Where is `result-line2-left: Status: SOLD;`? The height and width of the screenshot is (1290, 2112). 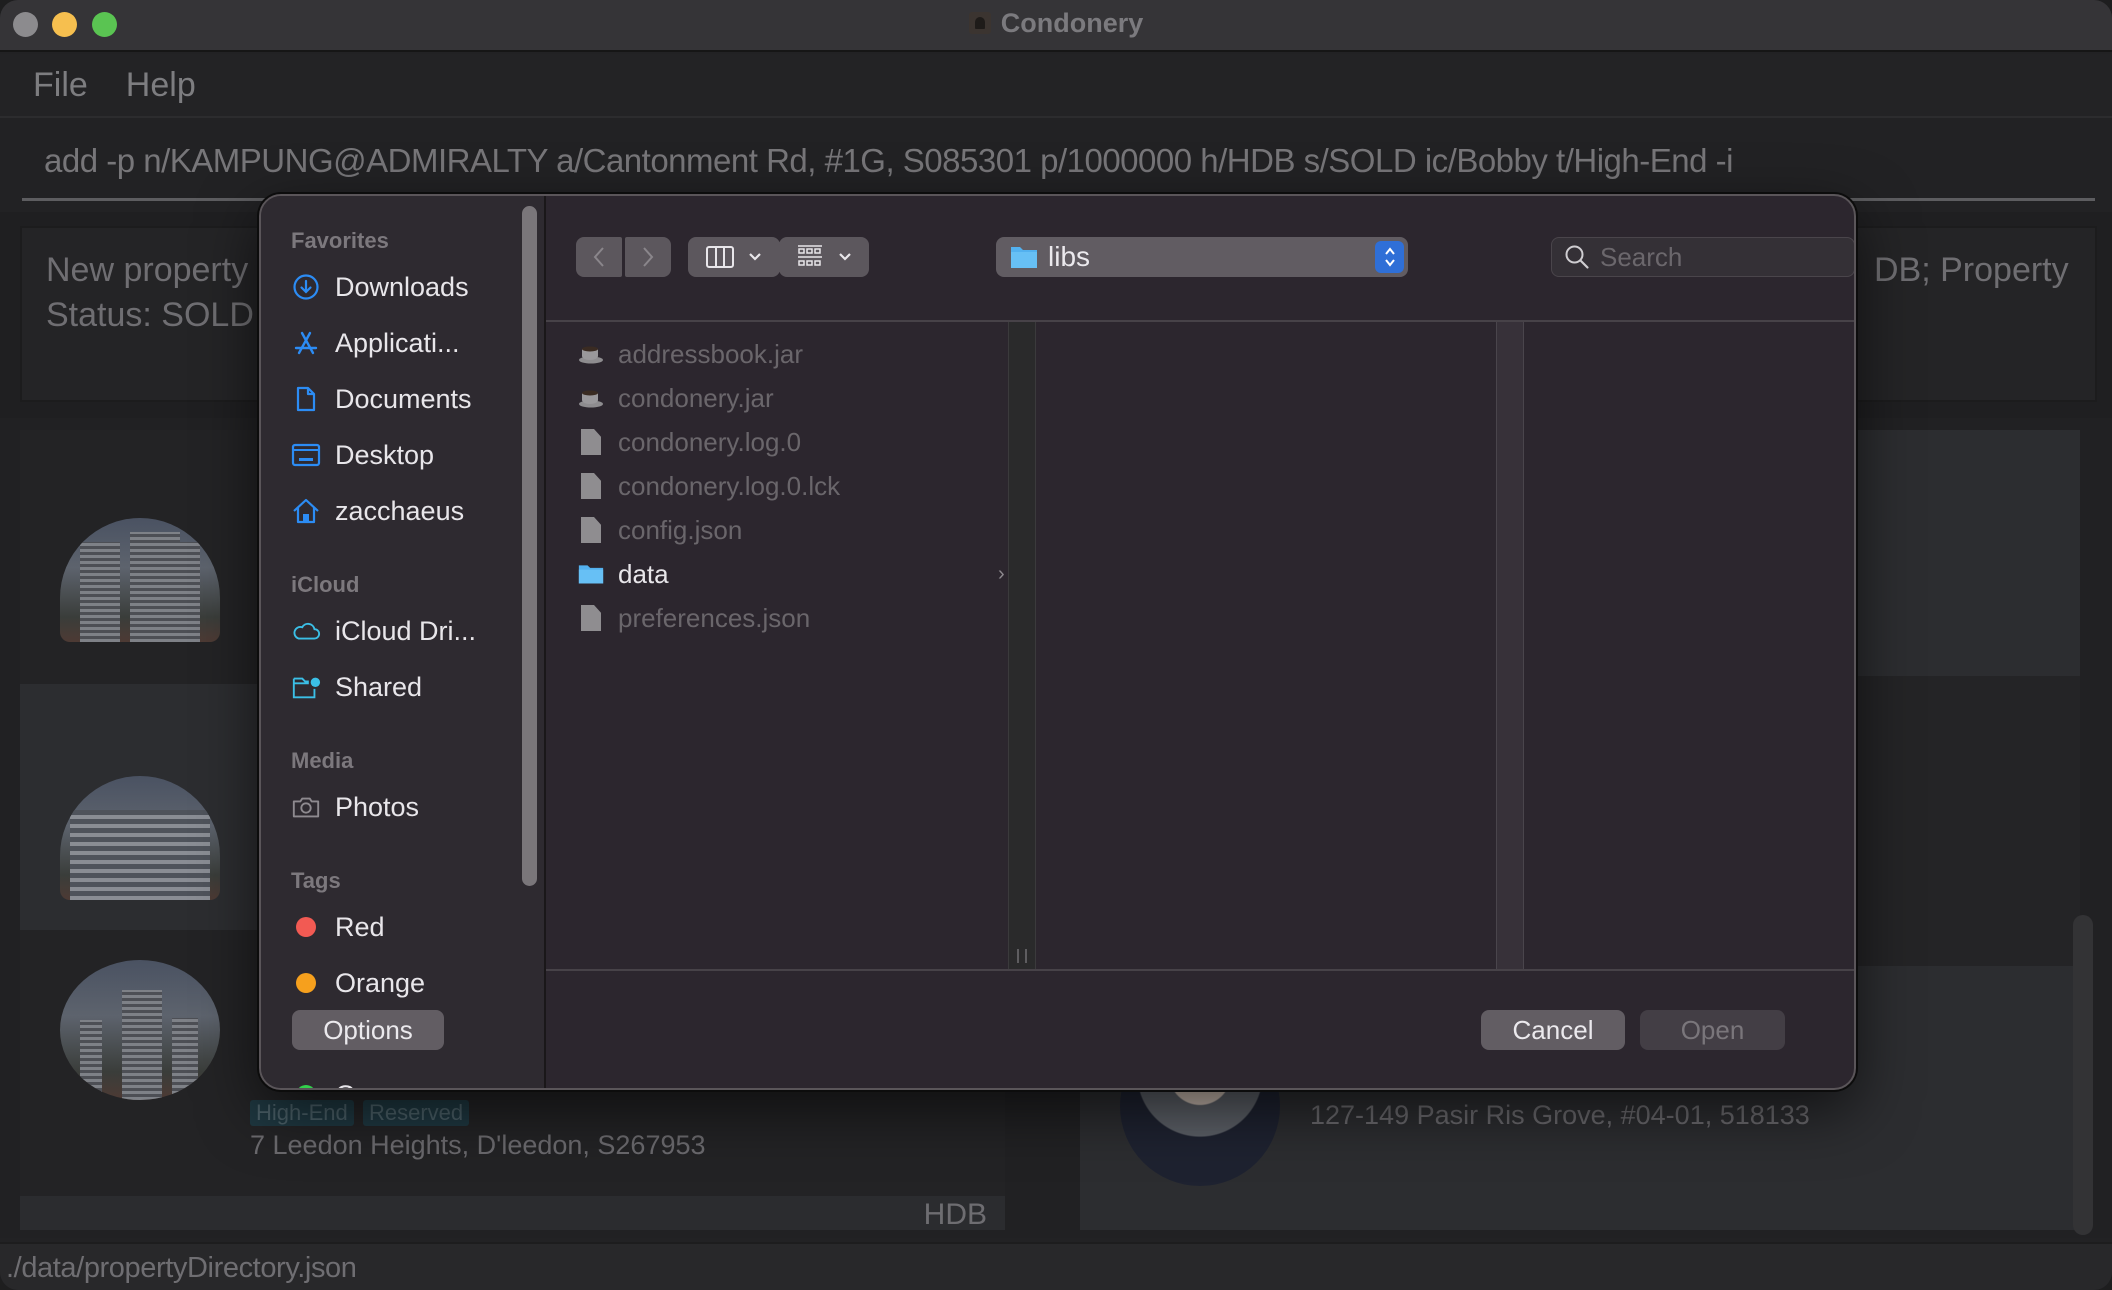 result-line2-left: Status: SOLD; is located at coordinates (155, 315).